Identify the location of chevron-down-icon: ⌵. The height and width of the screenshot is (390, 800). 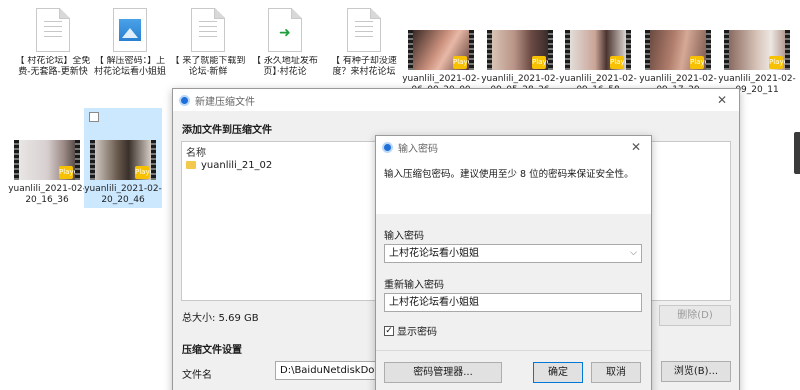
(633, 253).